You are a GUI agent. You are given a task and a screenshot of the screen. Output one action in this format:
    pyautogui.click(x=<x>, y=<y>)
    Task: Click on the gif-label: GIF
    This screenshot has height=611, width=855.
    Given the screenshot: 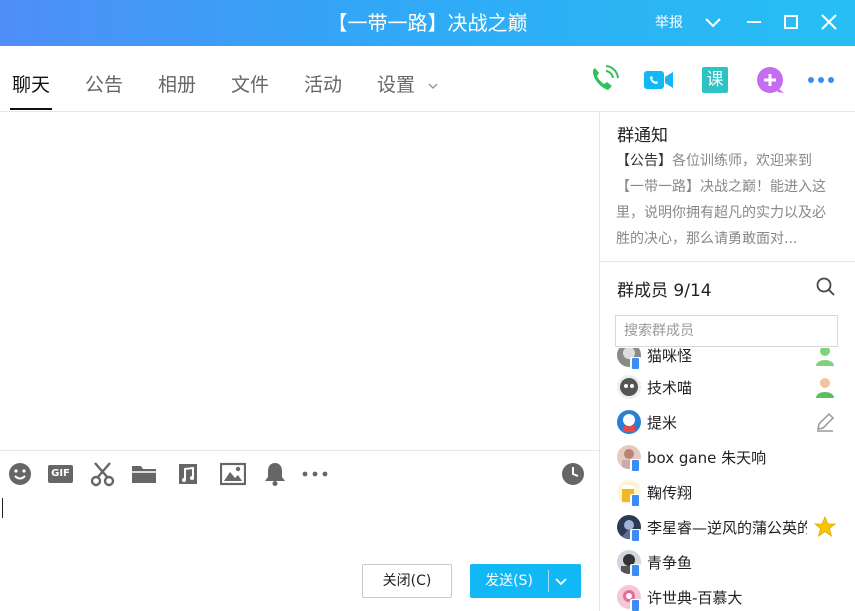 What is the action you would take?
    pyautogui.click(x=60, y=473)
    